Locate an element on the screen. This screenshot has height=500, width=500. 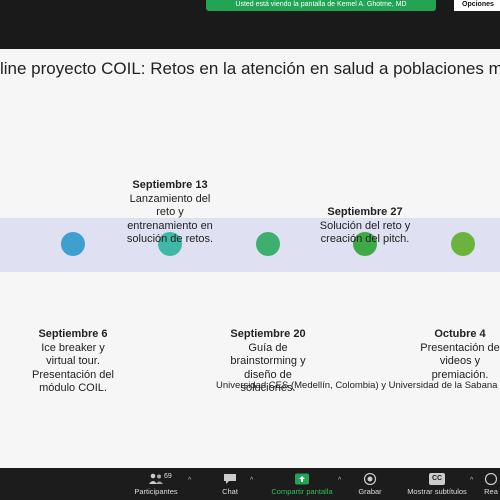
share-screen-button: Compartir pantalla is located at coordinates (302, 484).